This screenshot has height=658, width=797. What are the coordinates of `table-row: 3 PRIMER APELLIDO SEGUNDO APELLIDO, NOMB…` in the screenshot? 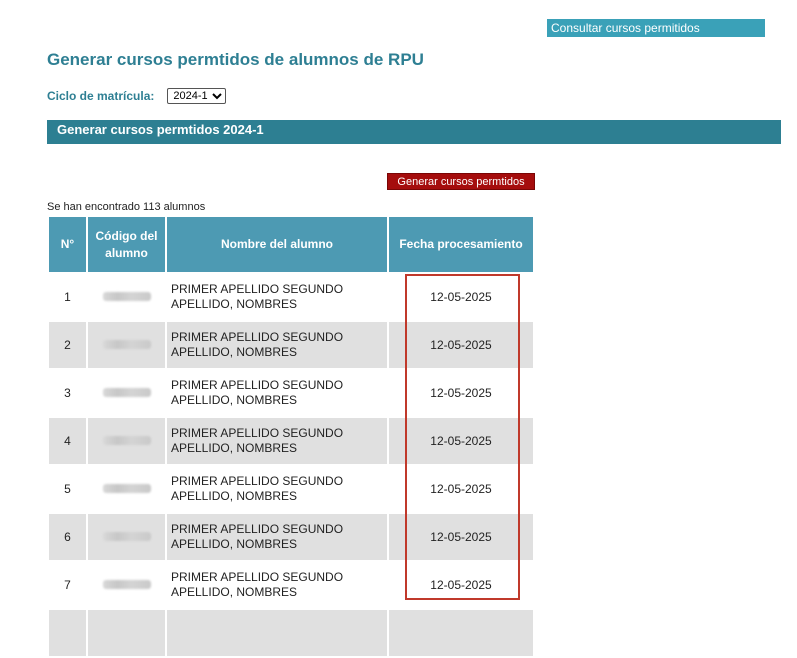 It's located at (291, 393).